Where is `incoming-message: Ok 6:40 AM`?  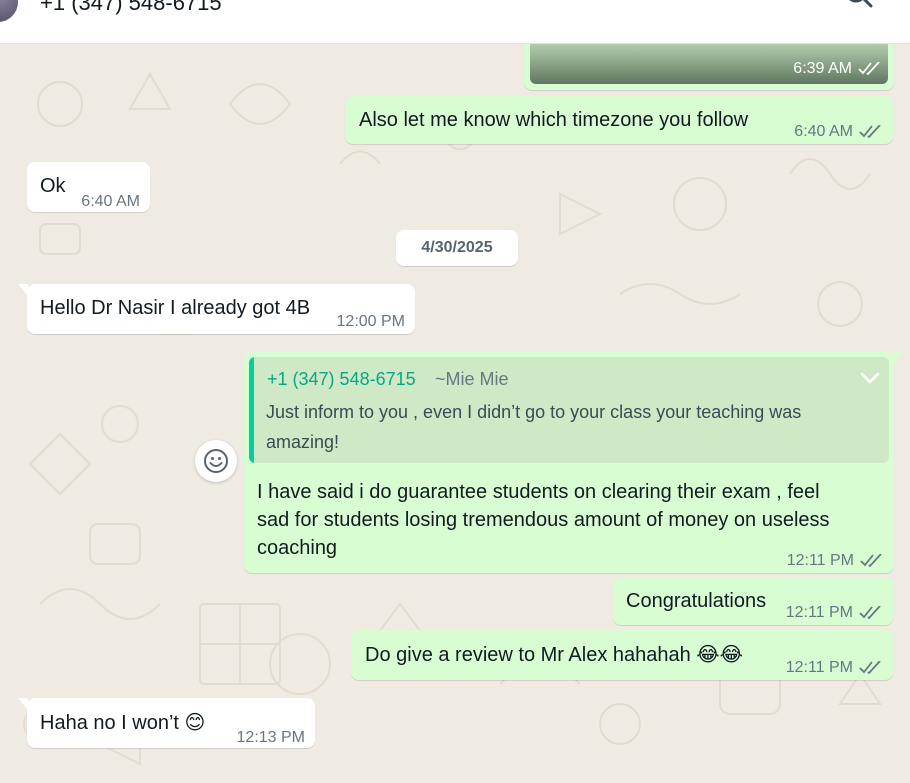 incoming-message: Ok 6:40 AM is located at coordinates (88, 187).